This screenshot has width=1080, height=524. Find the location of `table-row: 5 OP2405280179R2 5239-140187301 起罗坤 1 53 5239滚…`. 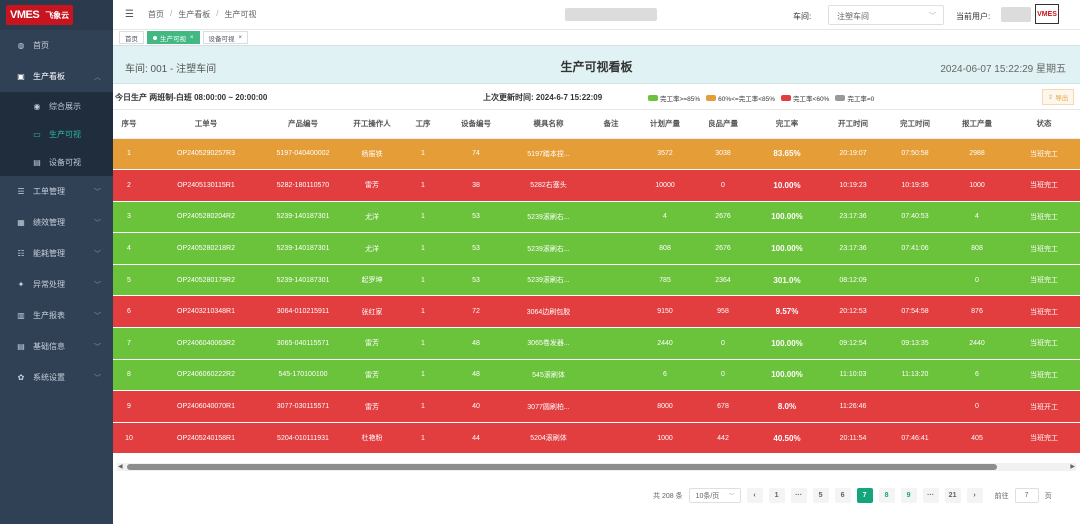

table-row: 5 OP2405280179R2 5239-140187301 起罗坤 1 53 5239滚… is located at coordinates (596, 280).